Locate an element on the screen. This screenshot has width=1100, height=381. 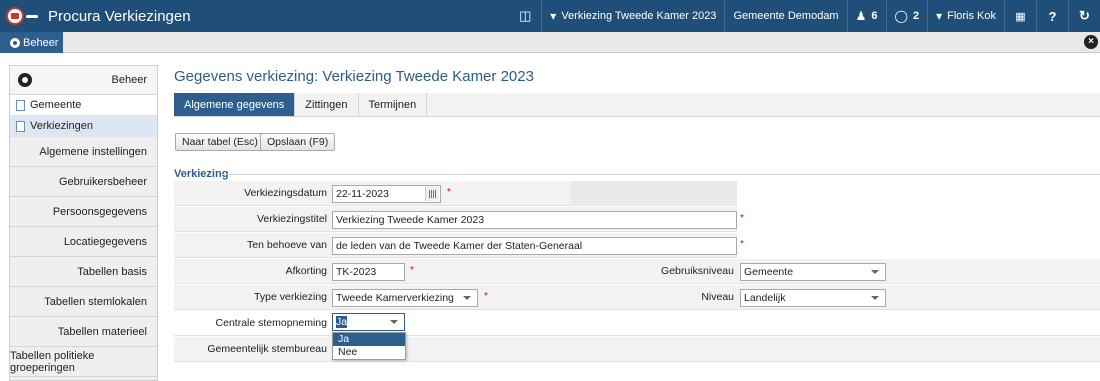
title-field: Verkiezing Tweede Kamer 2023 is located at coordinates (534, 220).